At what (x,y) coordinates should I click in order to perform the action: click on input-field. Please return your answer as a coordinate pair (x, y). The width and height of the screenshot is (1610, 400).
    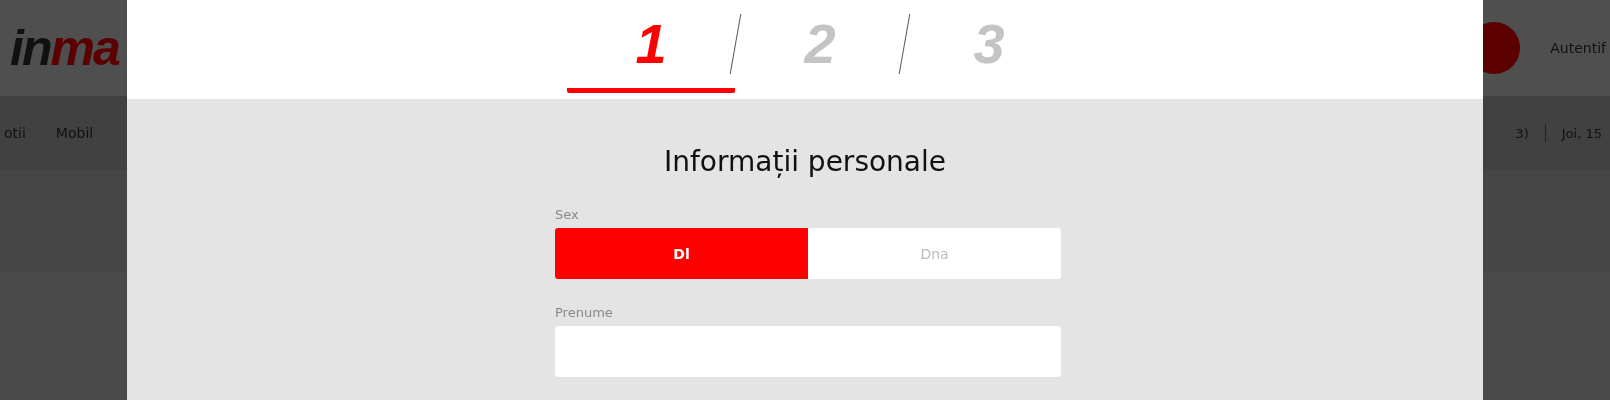
    Looking at the image, I should click on (808, 351).